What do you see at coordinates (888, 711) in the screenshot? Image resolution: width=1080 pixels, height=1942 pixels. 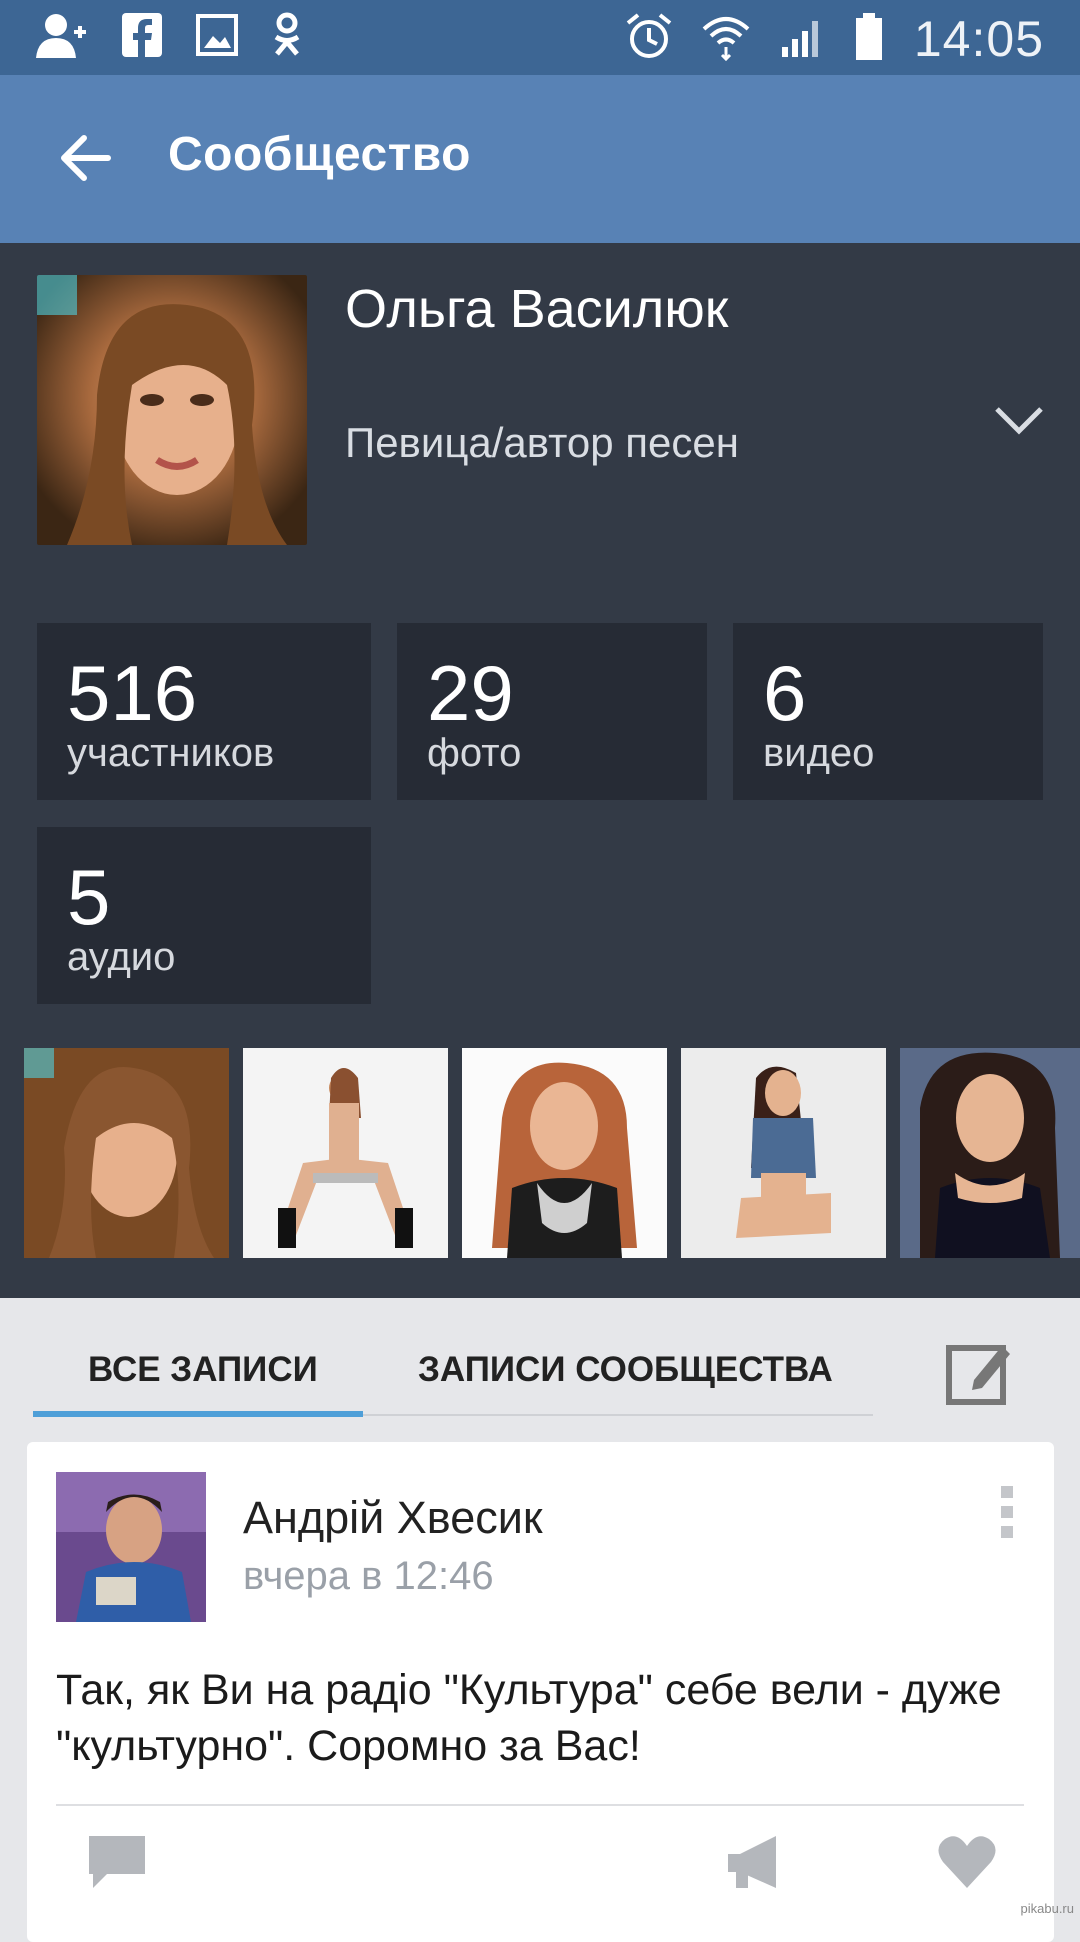 I see `stat-videos: 6 видео` at bounding box center [888, 711].